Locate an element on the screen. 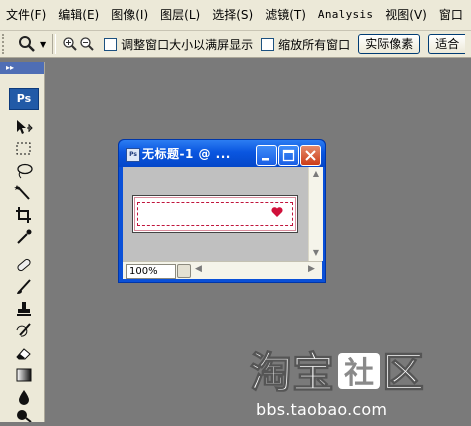  heart-icon is located at coordinates (277, 212).